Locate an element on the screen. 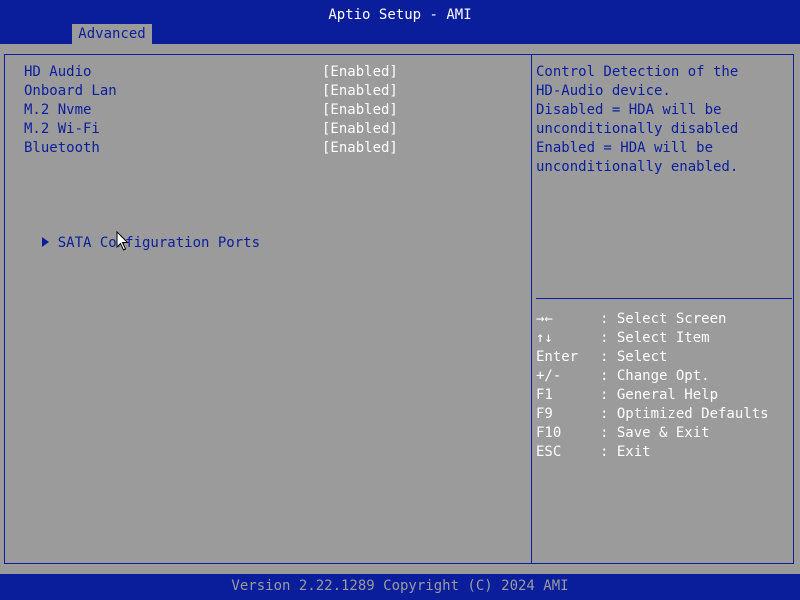  help-line: unconditionally disabled is located at coordinates (637, 129).